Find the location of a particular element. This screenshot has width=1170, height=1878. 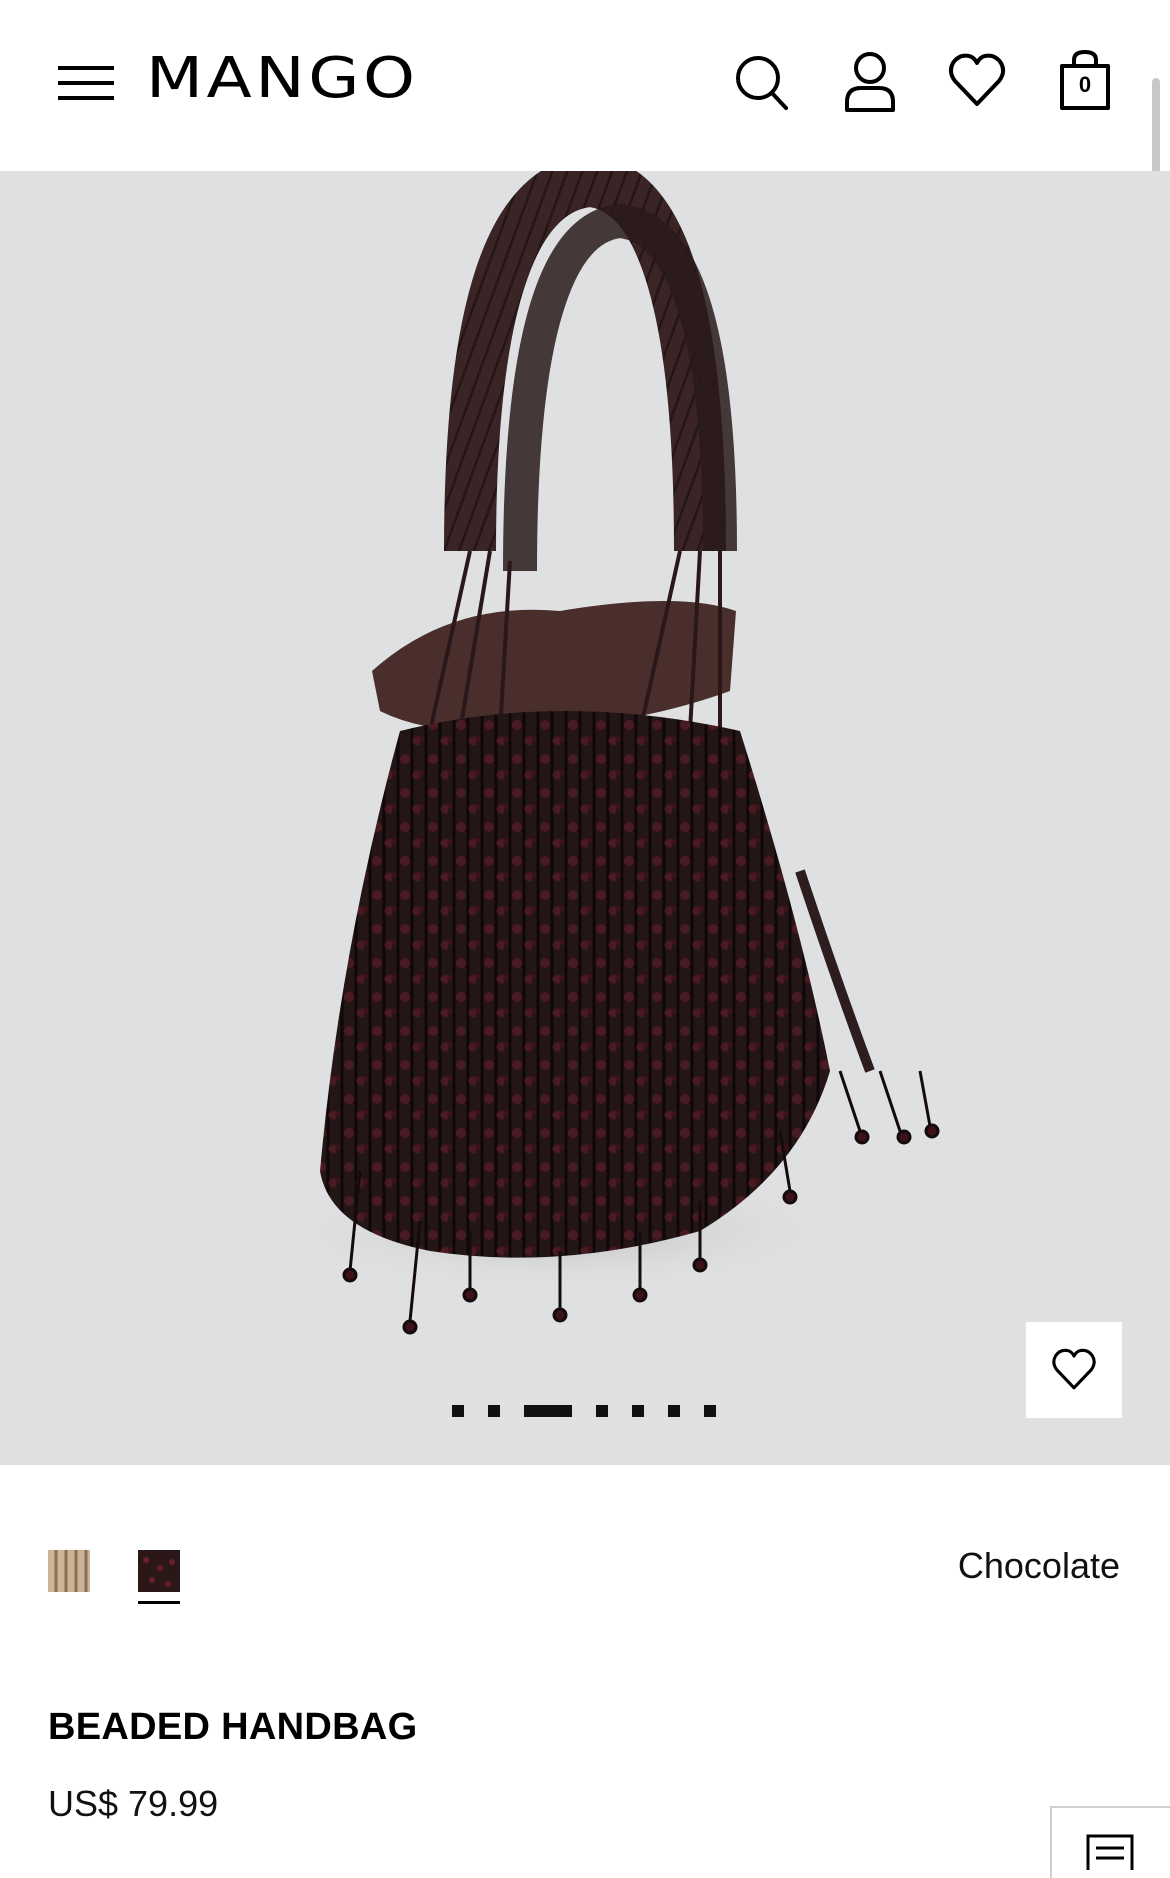

product-price: US$ 79.99 is located at coordinates (133, 1803).